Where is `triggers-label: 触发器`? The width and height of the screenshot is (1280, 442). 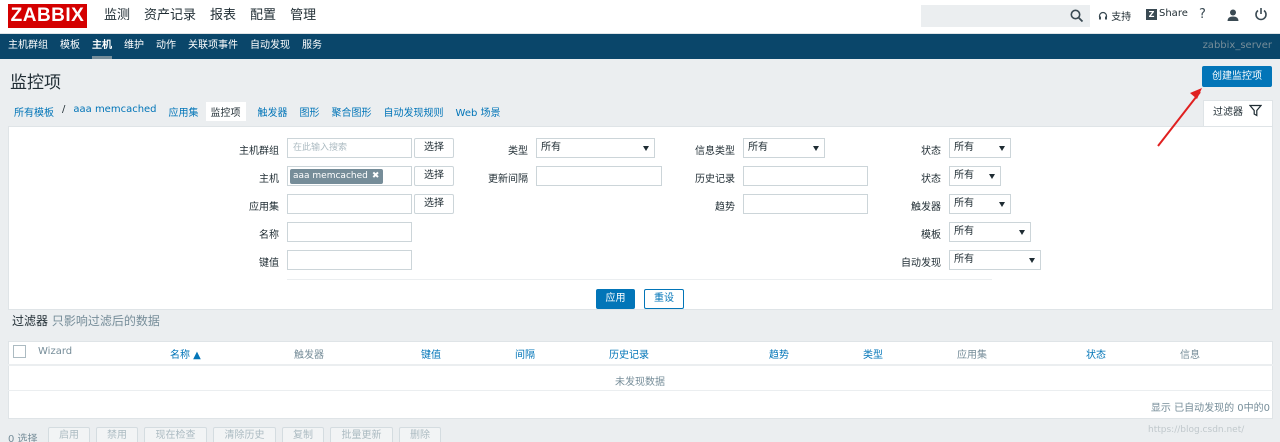 triggers-label: 触发器 is located at coordinates (926, 207).